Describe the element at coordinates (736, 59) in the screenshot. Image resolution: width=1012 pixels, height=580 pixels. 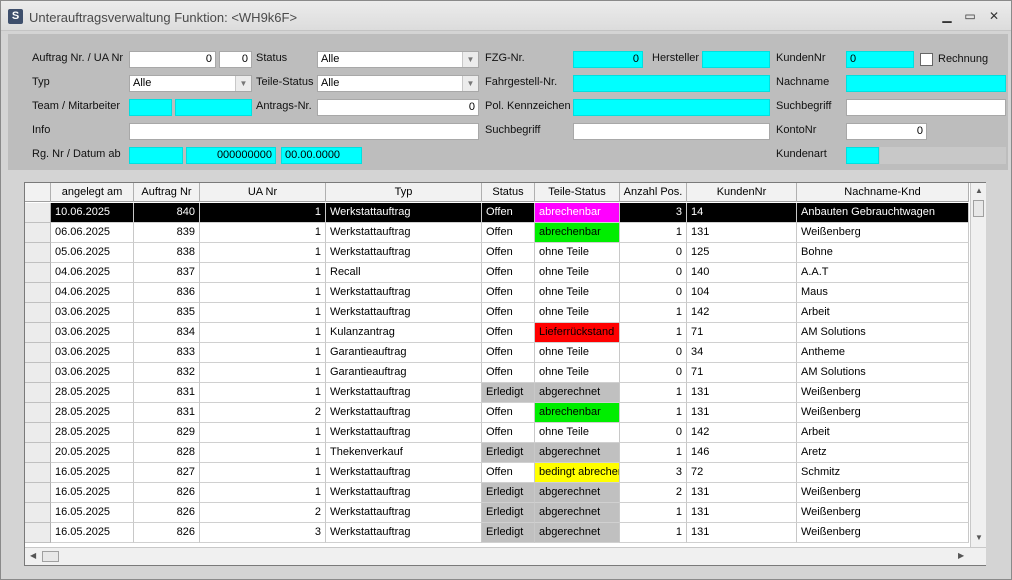
I see `hersteller-input` at that location.